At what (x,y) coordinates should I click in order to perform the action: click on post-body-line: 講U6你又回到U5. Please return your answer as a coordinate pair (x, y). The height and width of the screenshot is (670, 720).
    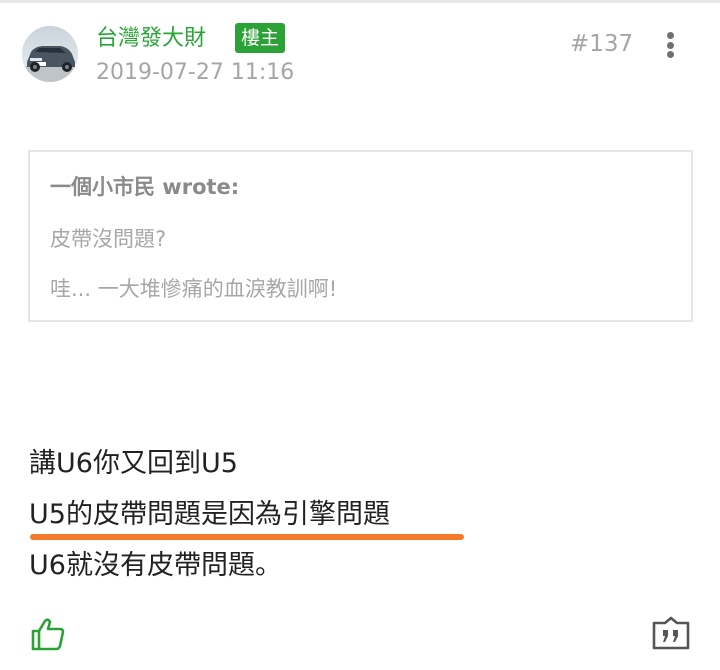
    Looking at the image, I should click on (133, 463).